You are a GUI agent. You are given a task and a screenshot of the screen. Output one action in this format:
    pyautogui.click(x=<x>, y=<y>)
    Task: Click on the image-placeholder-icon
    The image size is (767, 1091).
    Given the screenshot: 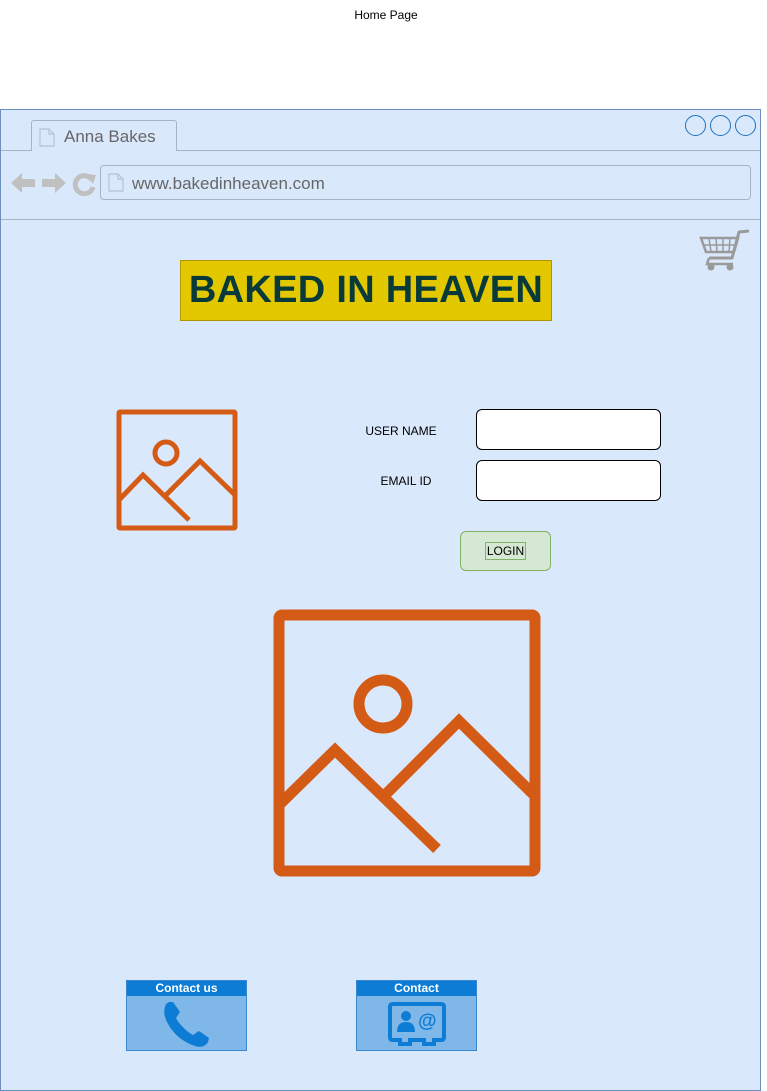 What is the action you would take?
    pyautogui.click(x=177, y=470)
    